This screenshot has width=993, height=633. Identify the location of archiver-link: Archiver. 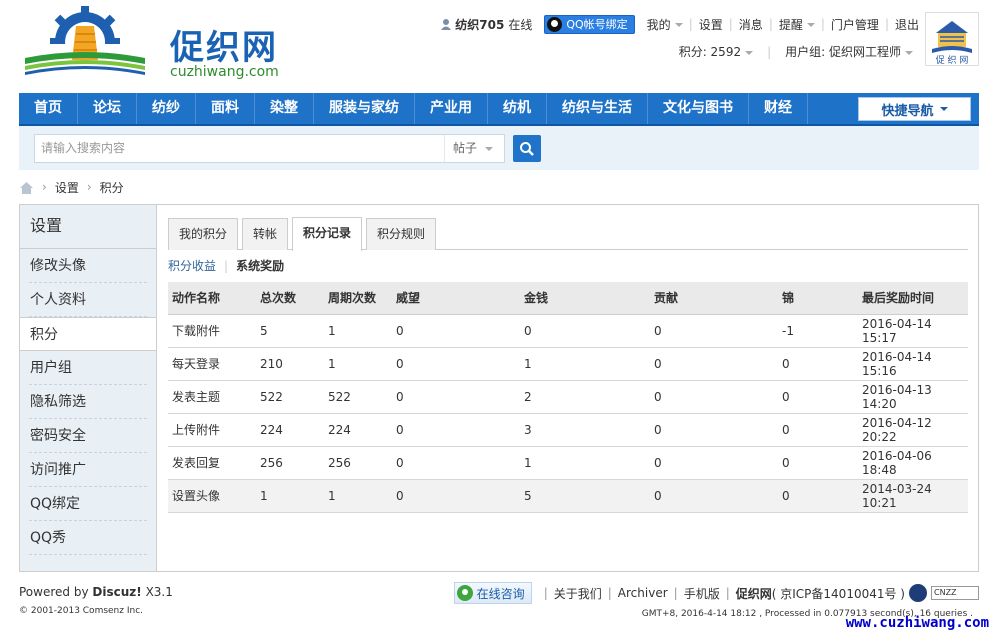
(643, 593).